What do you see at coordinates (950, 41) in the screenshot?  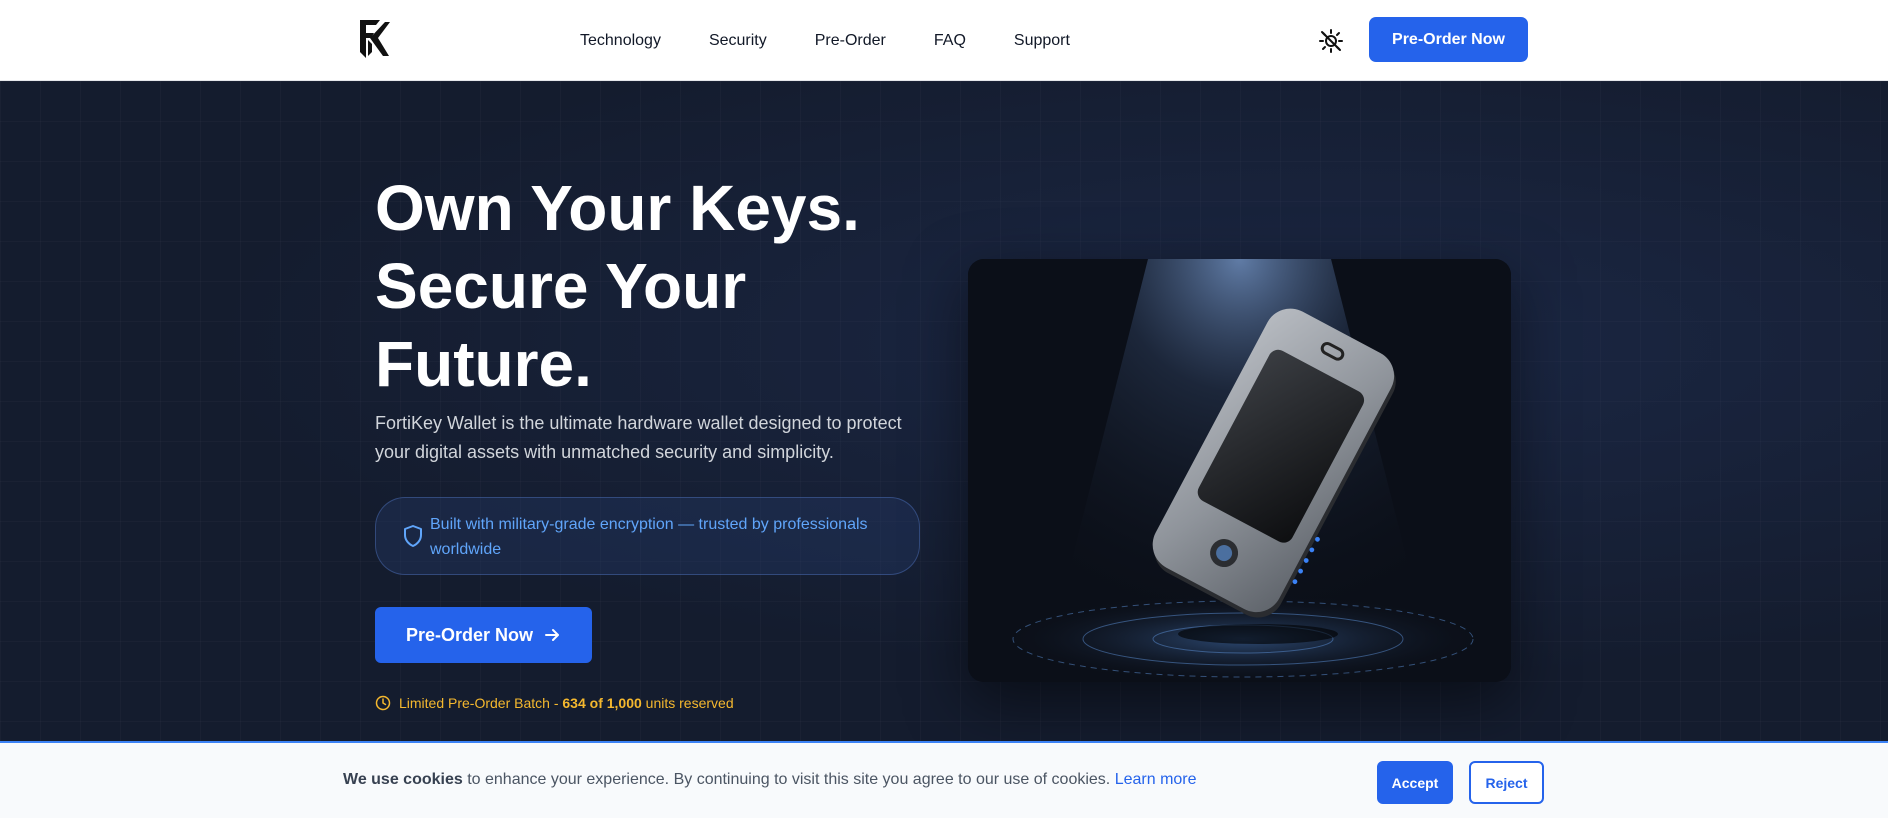 I see `nav-faq: FAQ` at bounding box center [950, 41].